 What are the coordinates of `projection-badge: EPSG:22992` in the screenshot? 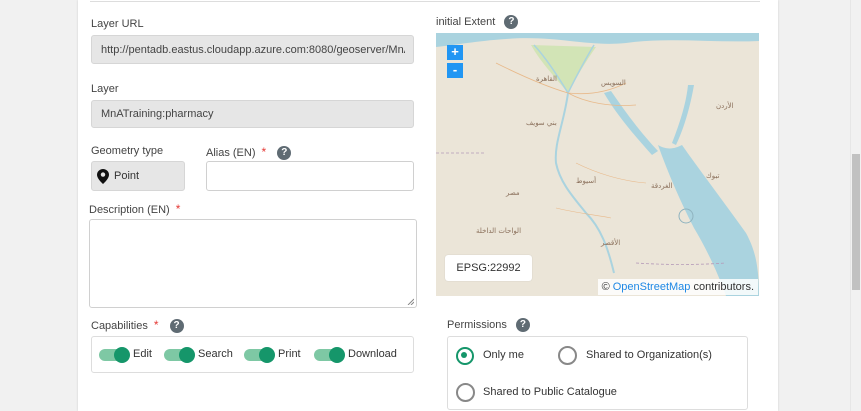 It's located at (488, 268).